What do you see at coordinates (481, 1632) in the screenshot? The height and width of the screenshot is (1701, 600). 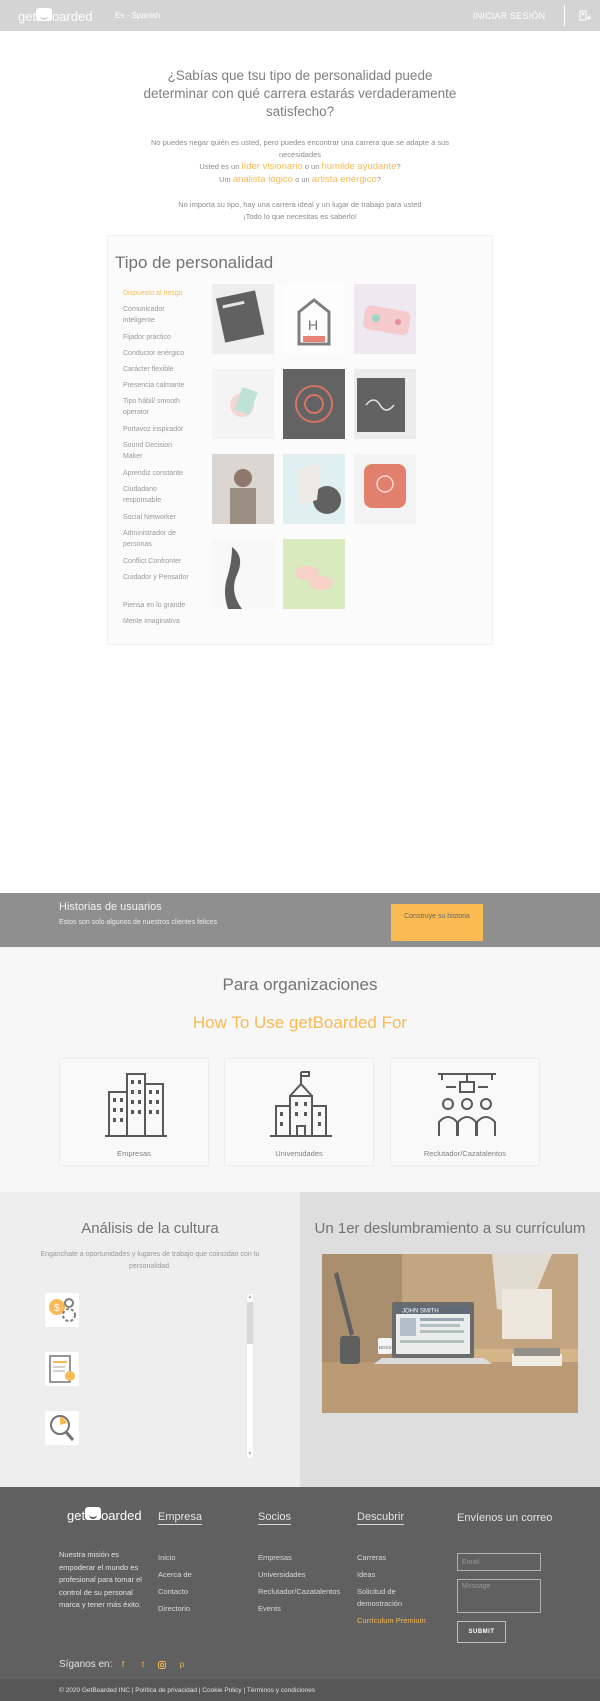 I see `submit-button: SUBMIT` at bounding box center [481, 1632].